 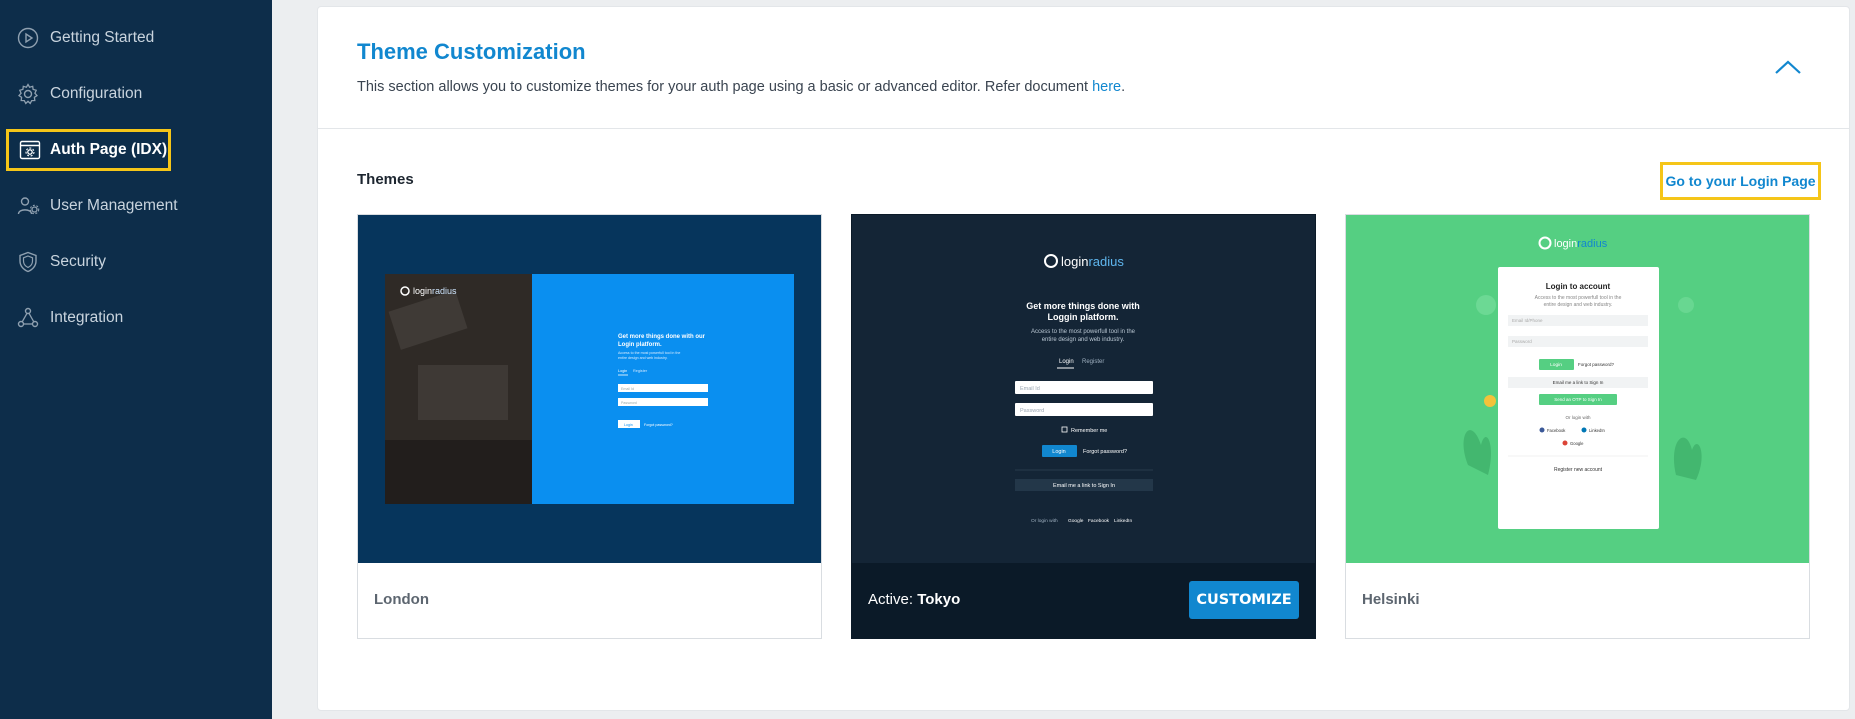 I want to click on sidebar-item-label: Security, so click(x=78, y=261).